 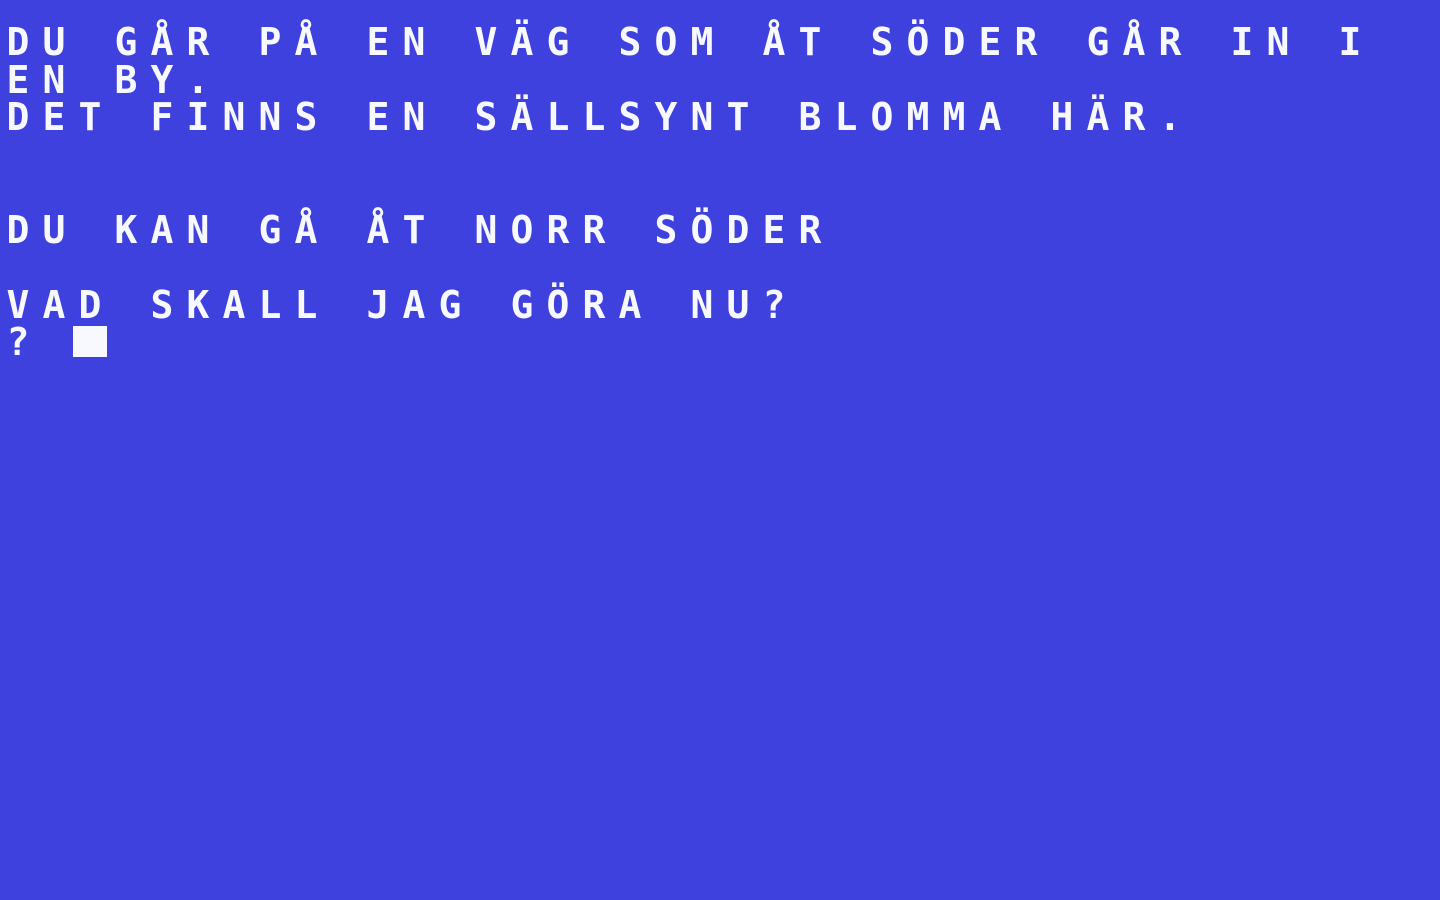 What do you see at coordinates (198, 304) in the screenshot?
I see `console-char: K` at bounding box center [198, 304].